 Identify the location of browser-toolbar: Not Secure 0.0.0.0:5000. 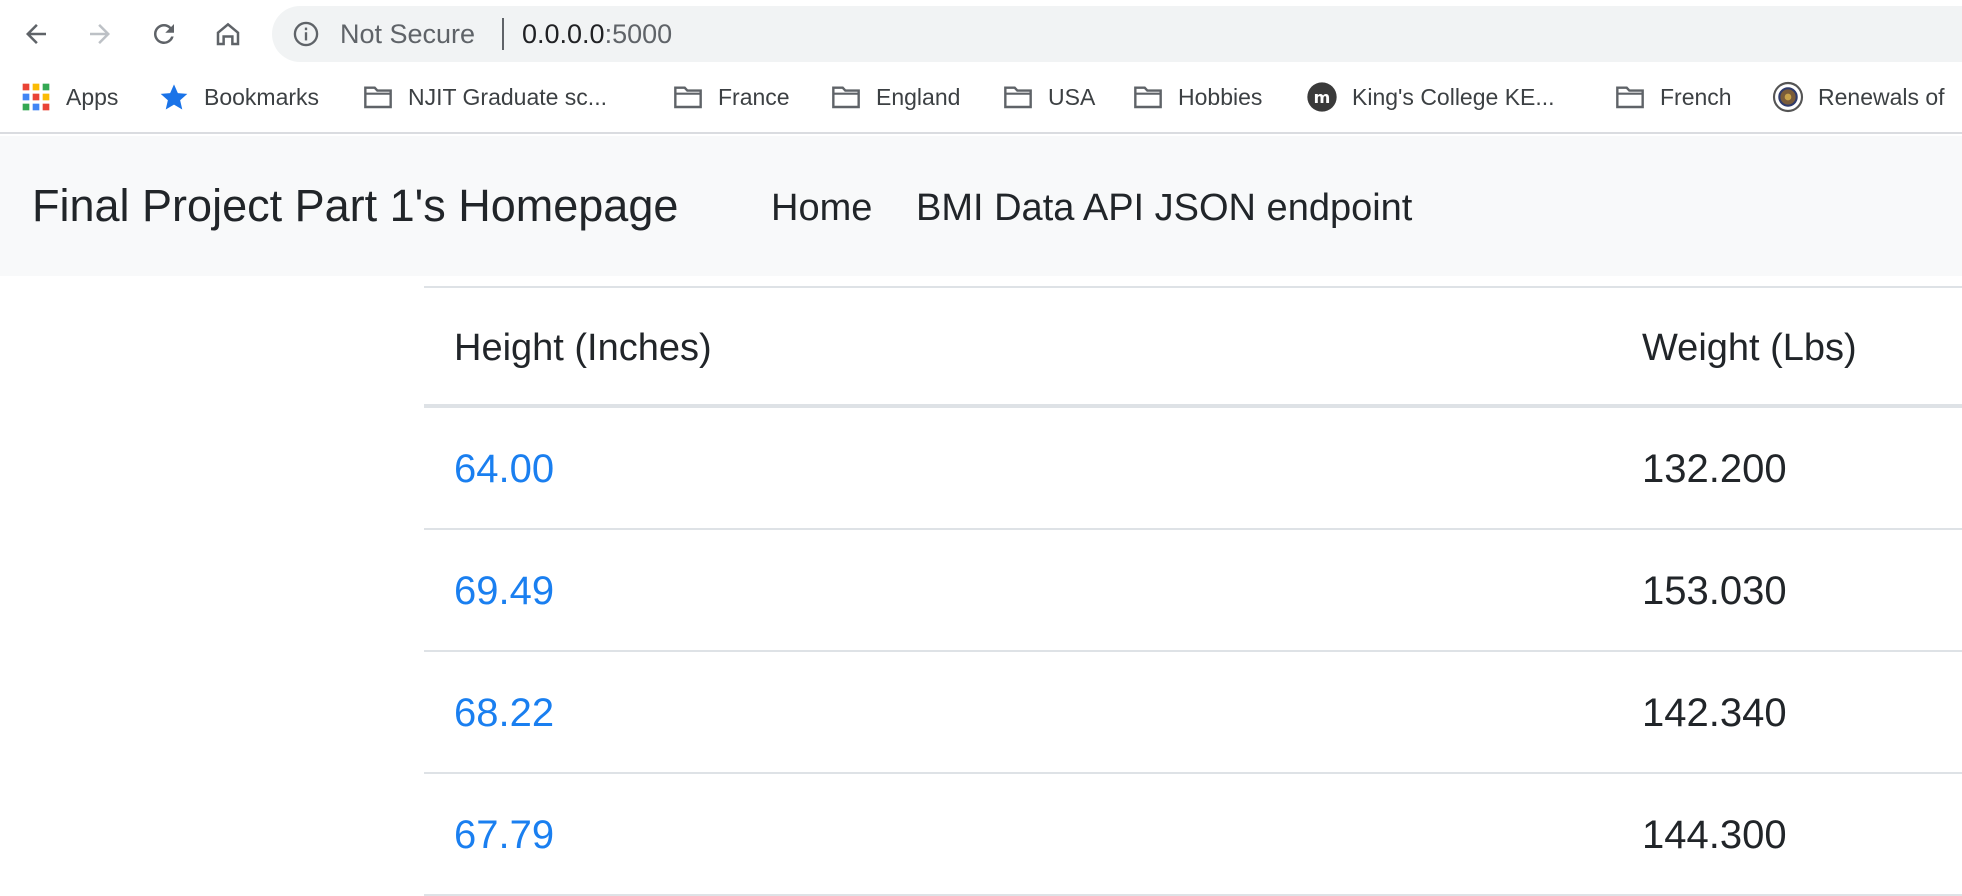
(981, 34).